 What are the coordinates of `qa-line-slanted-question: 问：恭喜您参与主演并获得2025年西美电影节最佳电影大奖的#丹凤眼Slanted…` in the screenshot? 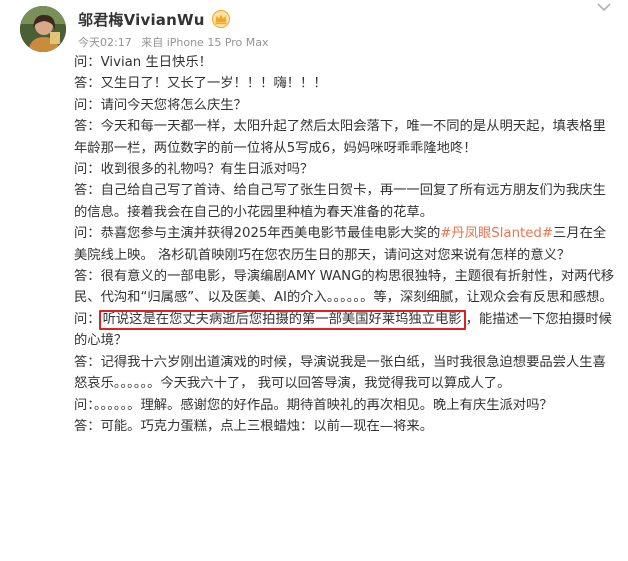 It's located at (346, 244).